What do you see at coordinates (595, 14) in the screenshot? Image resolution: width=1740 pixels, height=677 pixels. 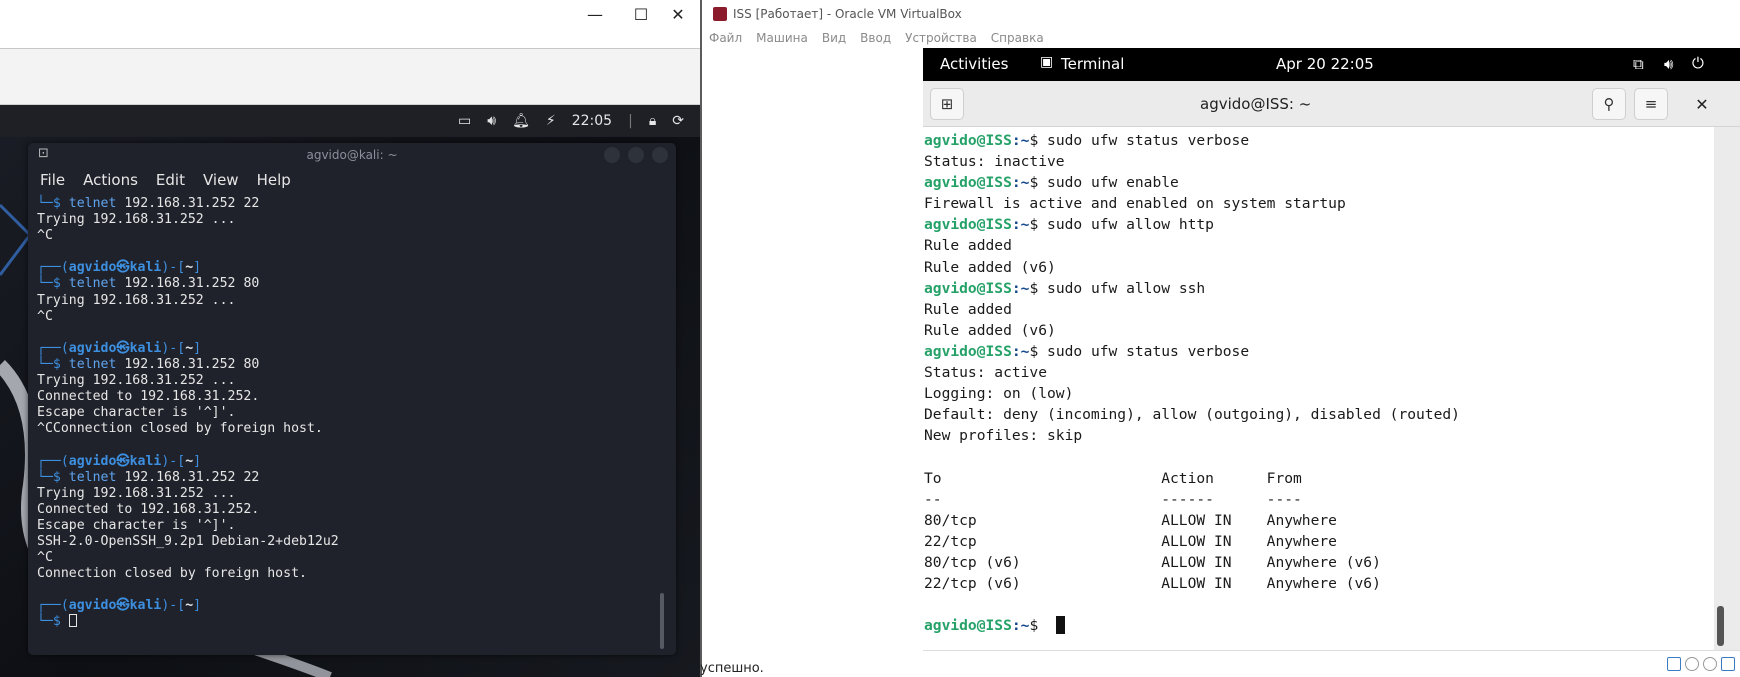 I see `minimize-button: —` at bounding box center [595, 14].